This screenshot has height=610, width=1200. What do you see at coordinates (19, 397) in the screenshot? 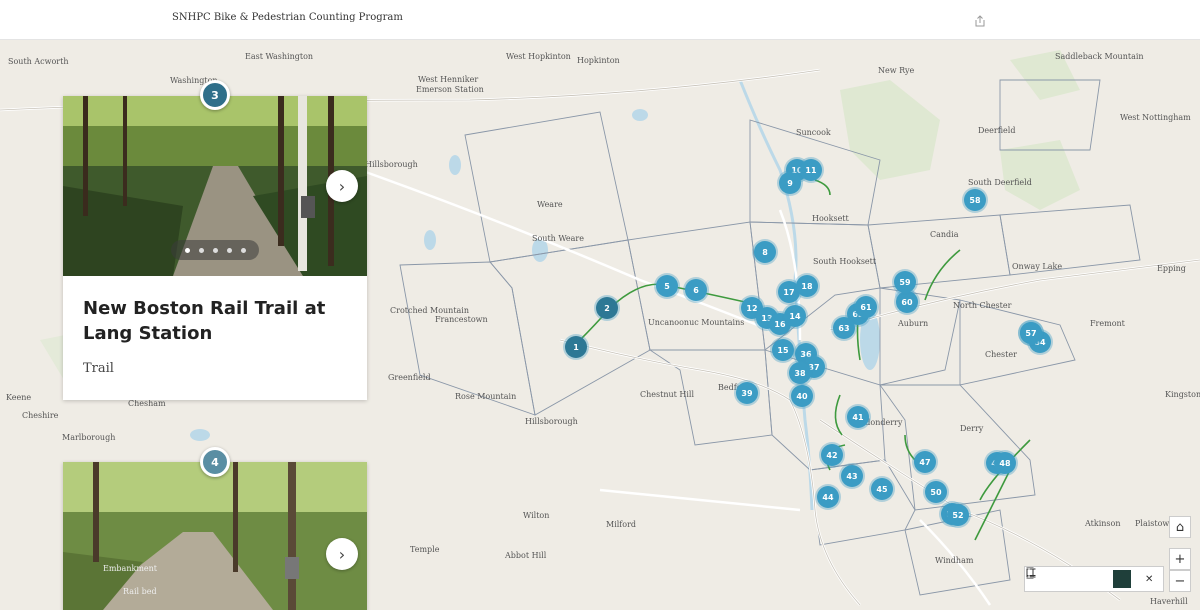
I see `map-label: Keene` at bounding box center [19, 397].